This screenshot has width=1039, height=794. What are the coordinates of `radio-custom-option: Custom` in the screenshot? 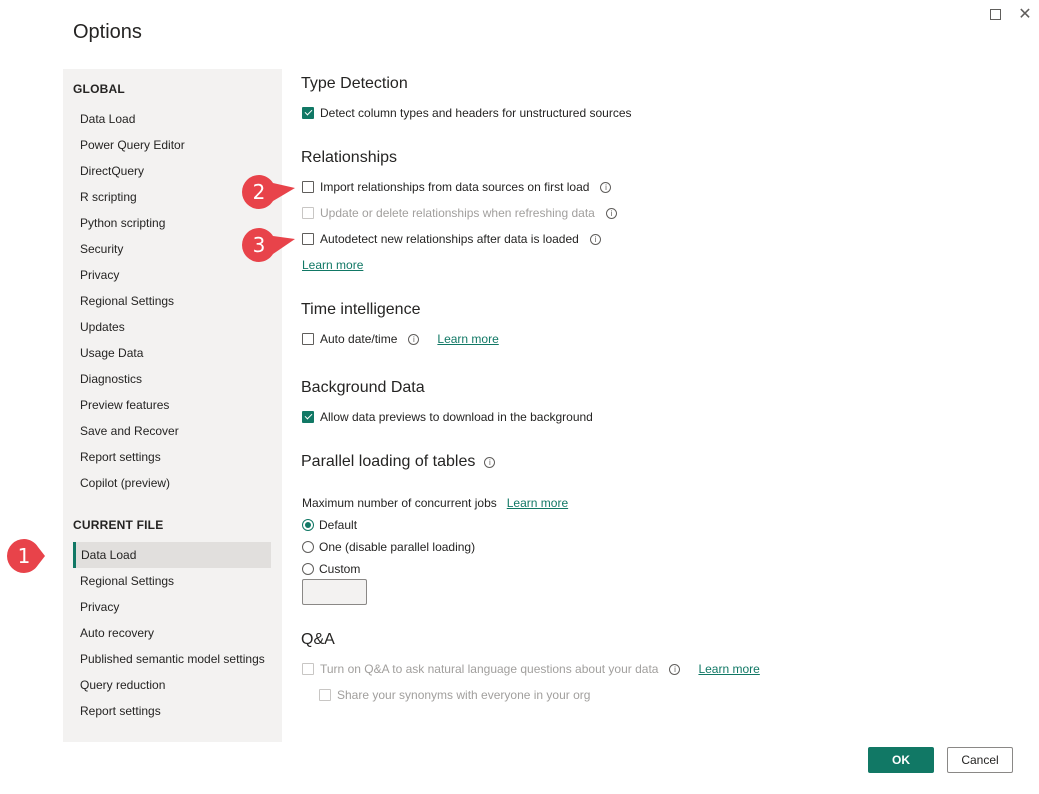 It's located at (331, 569).